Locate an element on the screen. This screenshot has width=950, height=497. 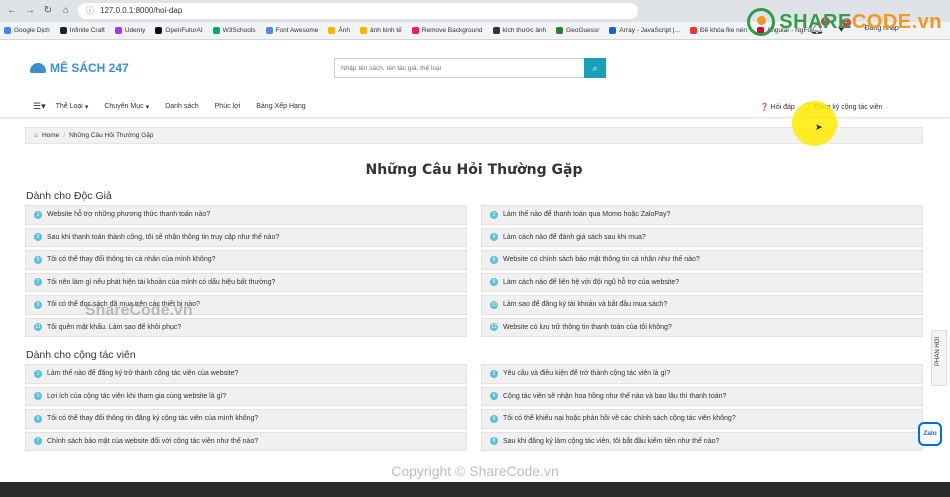
faq-number: 11 is located at coordinates (38, 327).